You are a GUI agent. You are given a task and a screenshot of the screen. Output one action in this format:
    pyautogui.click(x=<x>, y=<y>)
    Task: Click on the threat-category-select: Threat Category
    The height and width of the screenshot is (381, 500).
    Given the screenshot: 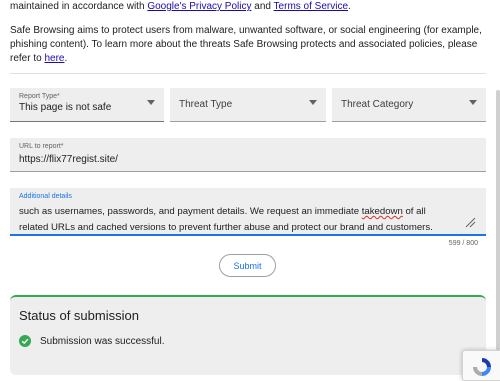 What is the action you would take?
    pyautogui.click(x=409, y=105)
    